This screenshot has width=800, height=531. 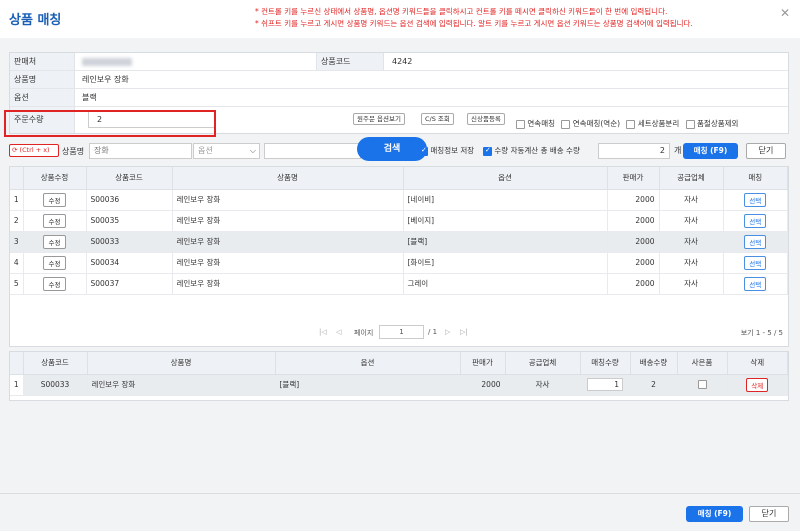 I want to click on page-label: 페이지, so click(x=364, y=333).